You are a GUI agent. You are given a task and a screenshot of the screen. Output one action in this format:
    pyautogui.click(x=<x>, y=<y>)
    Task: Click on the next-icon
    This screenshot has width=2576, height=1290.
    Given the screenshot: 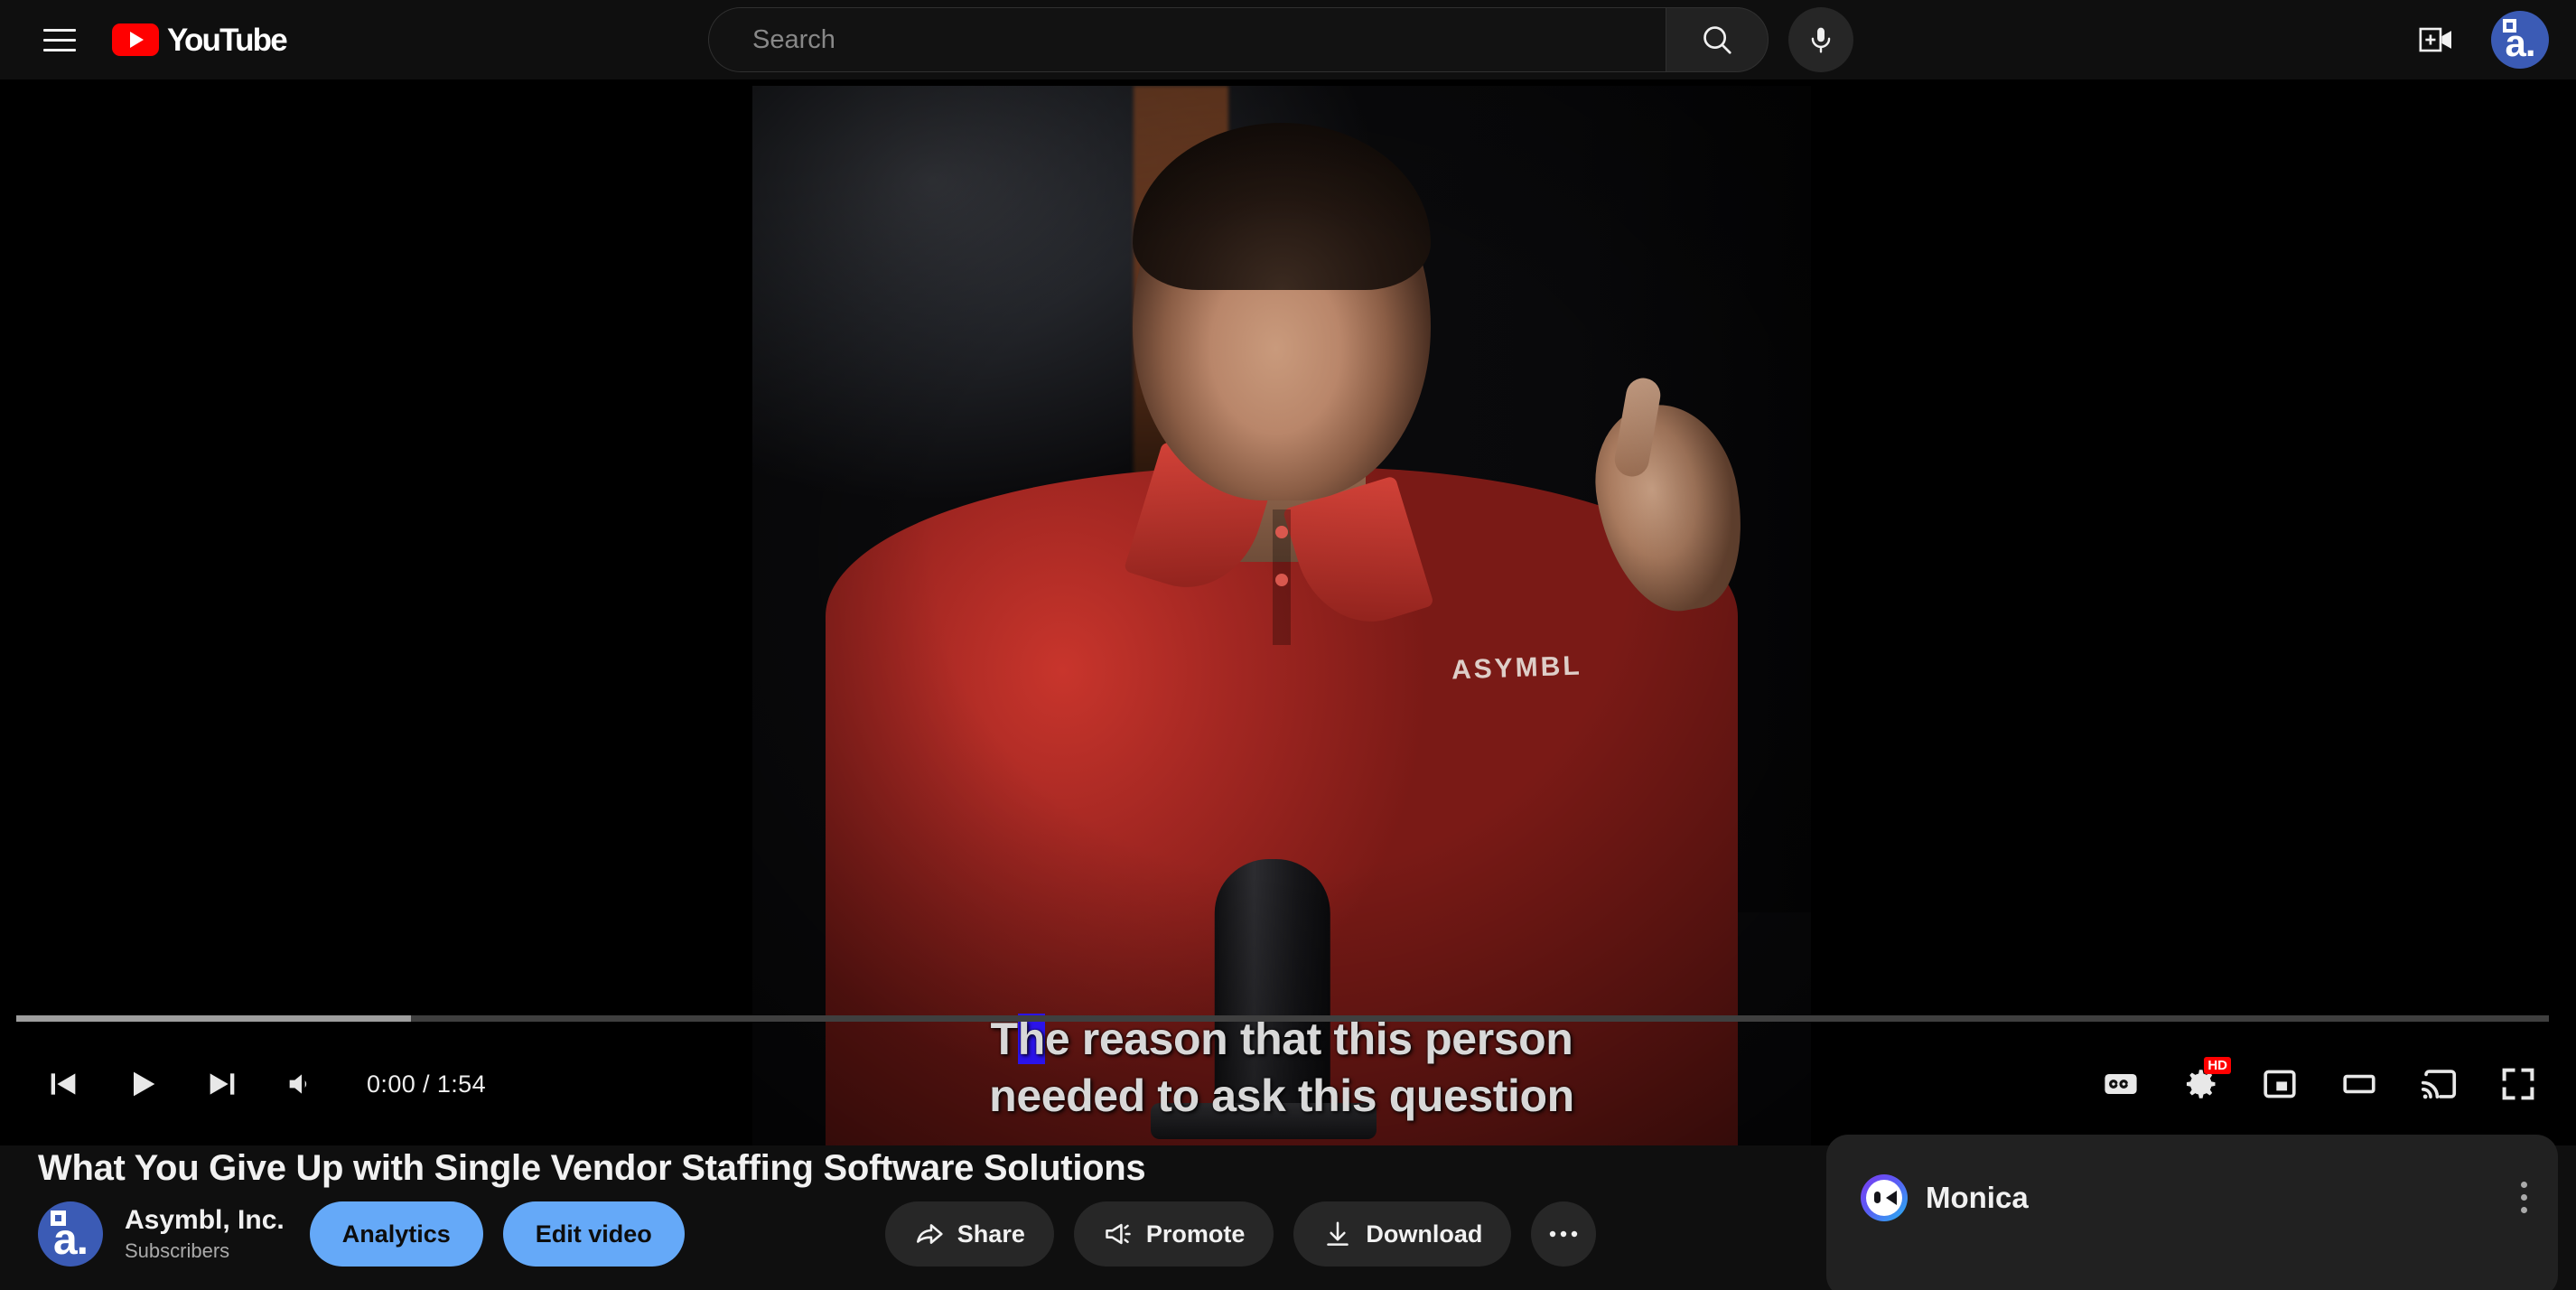 What is the action you would take?
    pyautogui.click(x=222, y=1084)
    